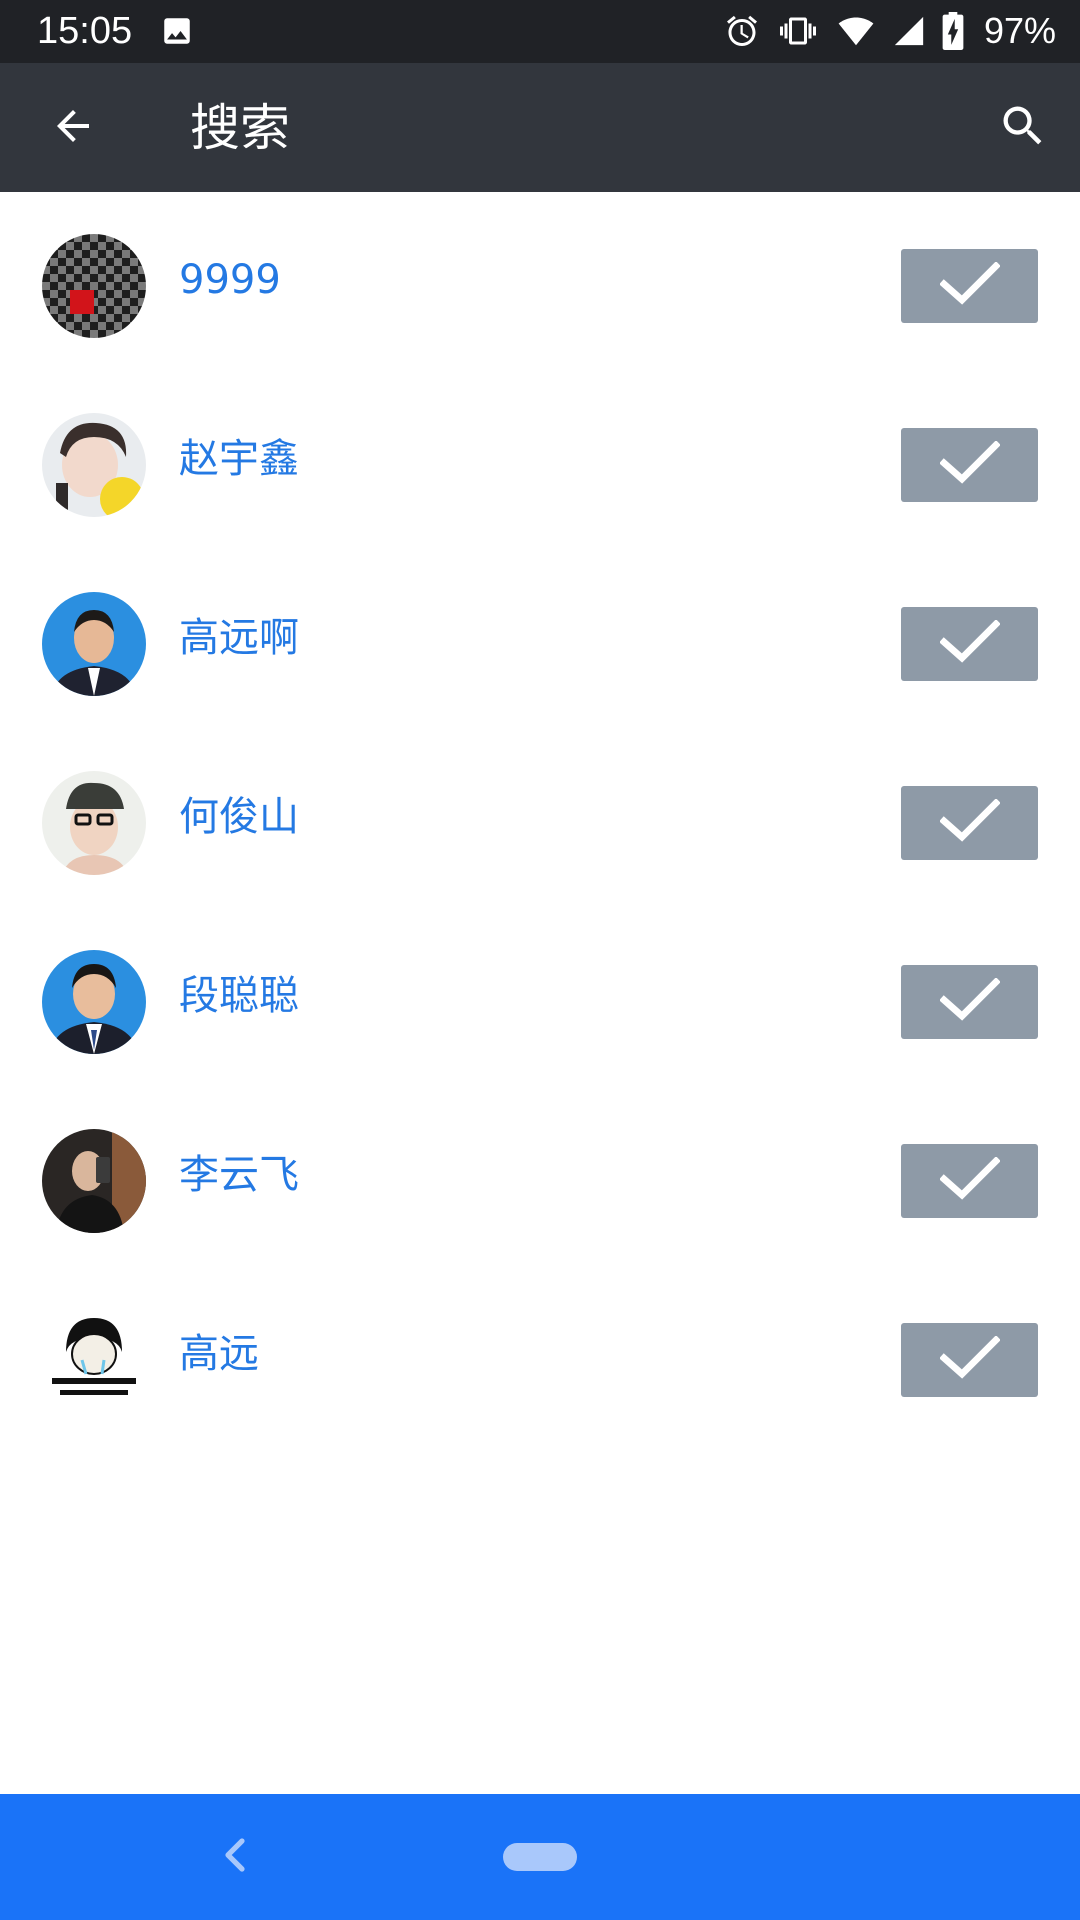  I want to click on system-nav-bar, so click(540, 1857).